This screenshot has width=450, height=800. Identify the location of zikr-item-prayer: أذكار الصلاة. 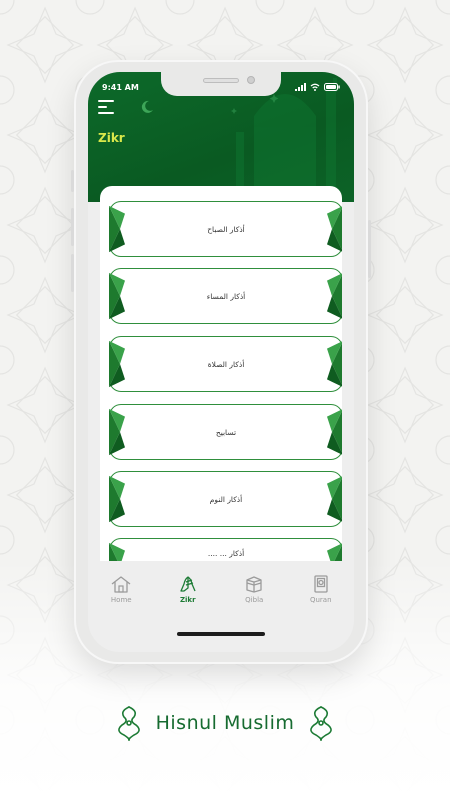
(225, 364).